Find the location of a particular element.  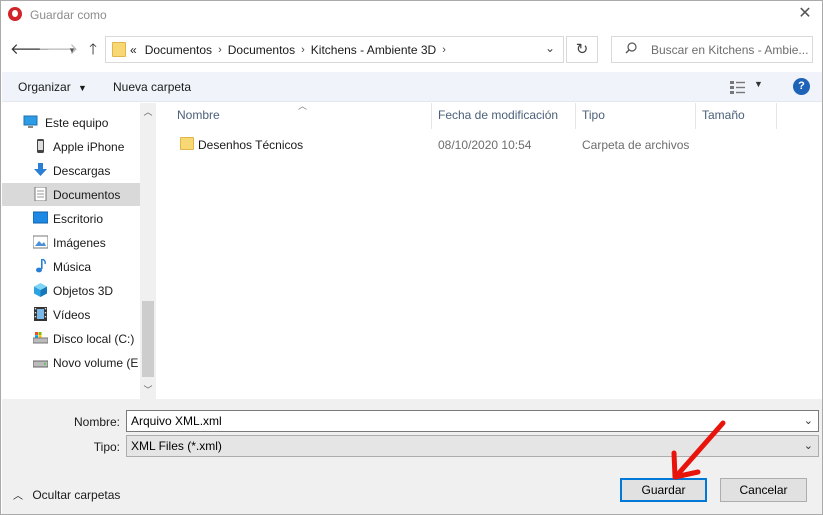

forward-button: 🡒 is located at coordinates (58, 50).